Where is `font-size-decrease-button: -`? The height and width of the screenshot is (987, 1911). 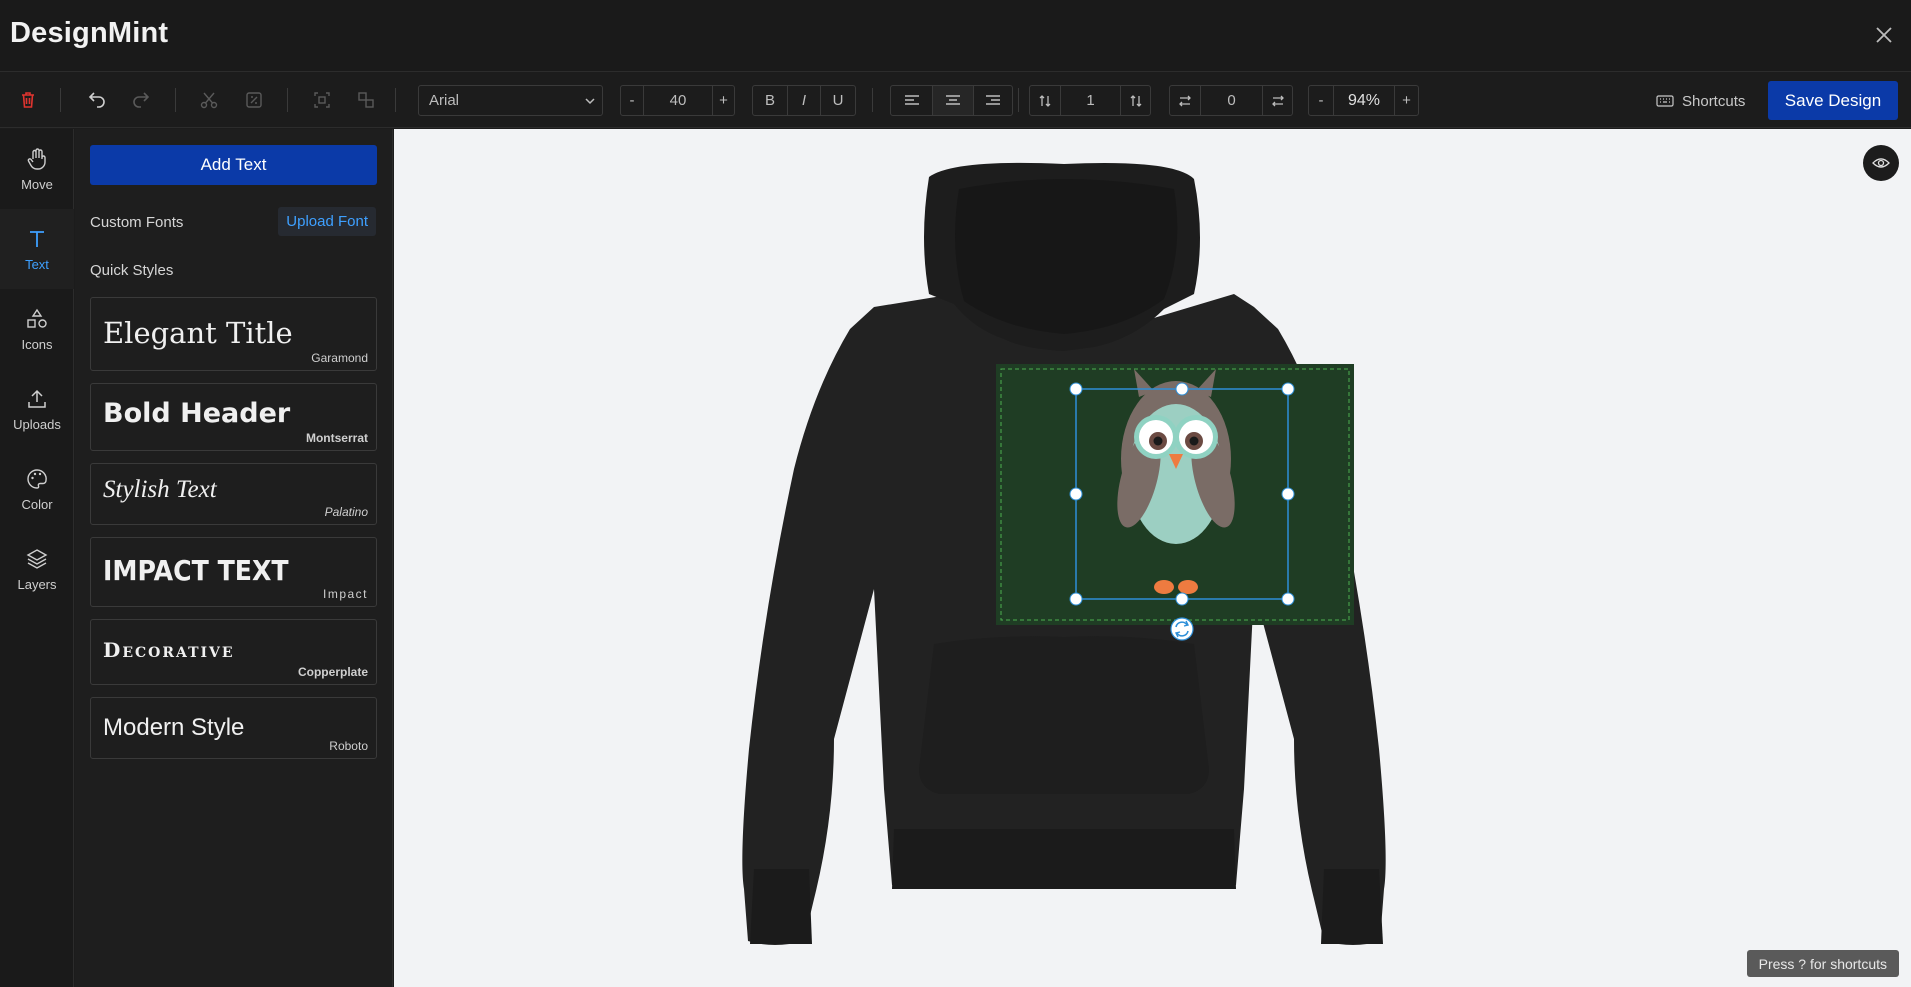 font-size-decrease-button: - is located at coordinates (632, 100).